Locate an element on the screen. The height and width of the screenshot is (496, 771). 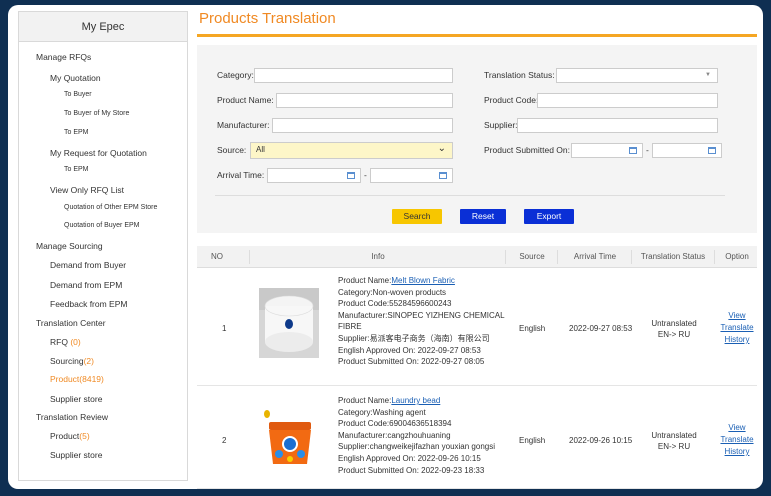
manufacturer-label: Manufacturer: is located at coordinates (243, 125).